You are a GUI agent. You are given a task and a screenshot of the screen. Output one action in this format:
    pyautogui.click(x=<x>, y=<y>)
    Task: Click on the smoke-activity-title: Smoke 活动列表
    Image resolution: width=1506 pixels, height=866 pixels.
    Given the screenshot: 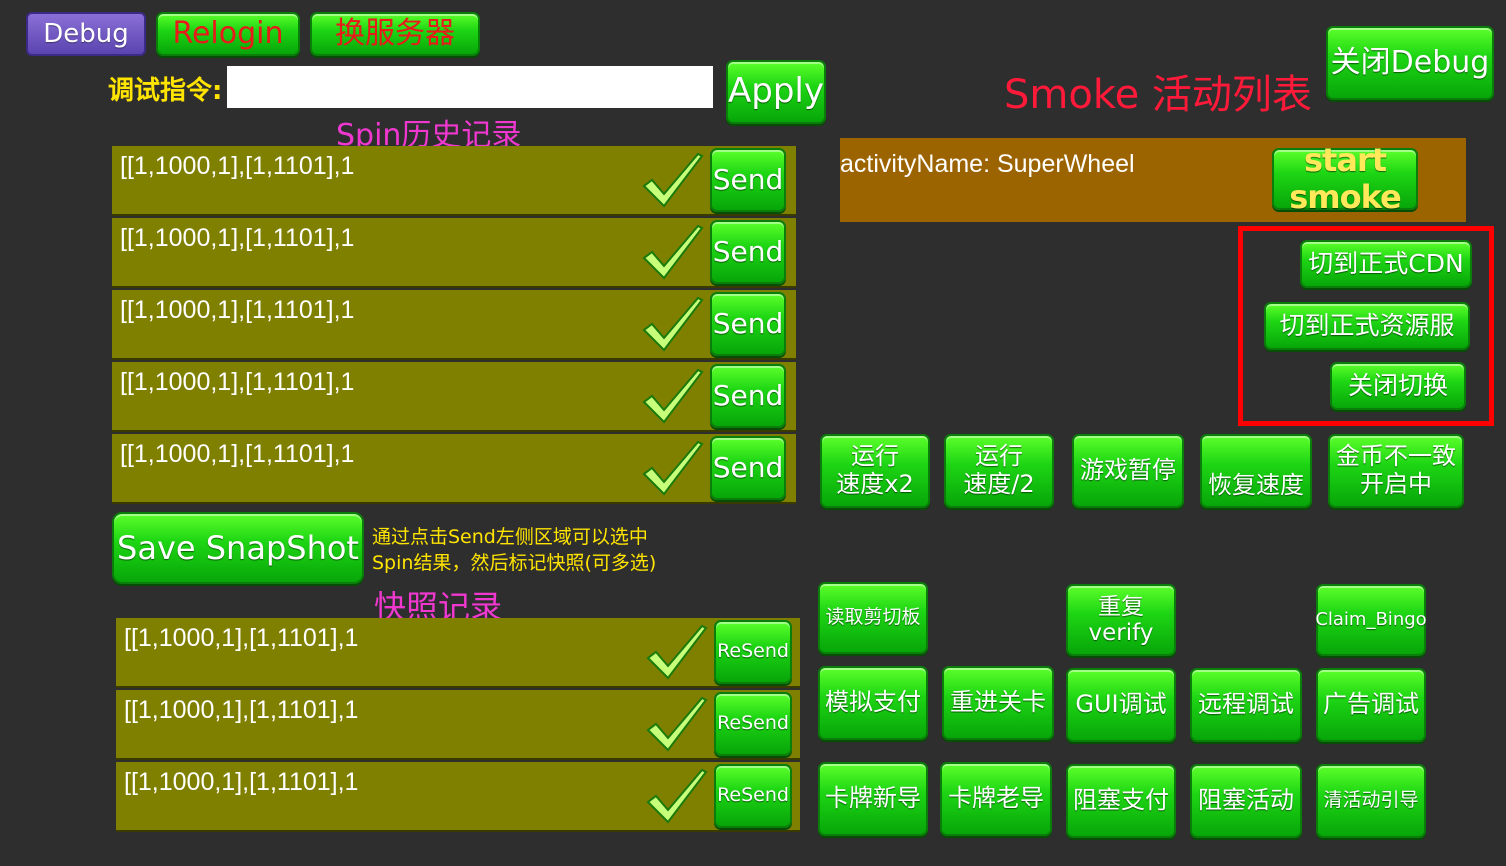 What is the action you would take?
    pyautogui.click(x=1158, y=95)
    